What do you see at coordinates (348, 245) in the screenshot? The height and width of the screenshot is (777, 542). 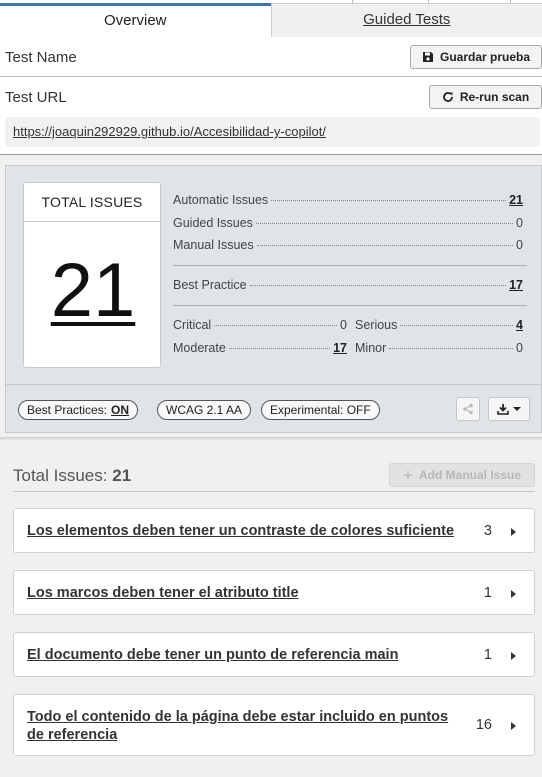 I see `manual-issues-row: Manual Issues 0` at bounding box center [348, 245].